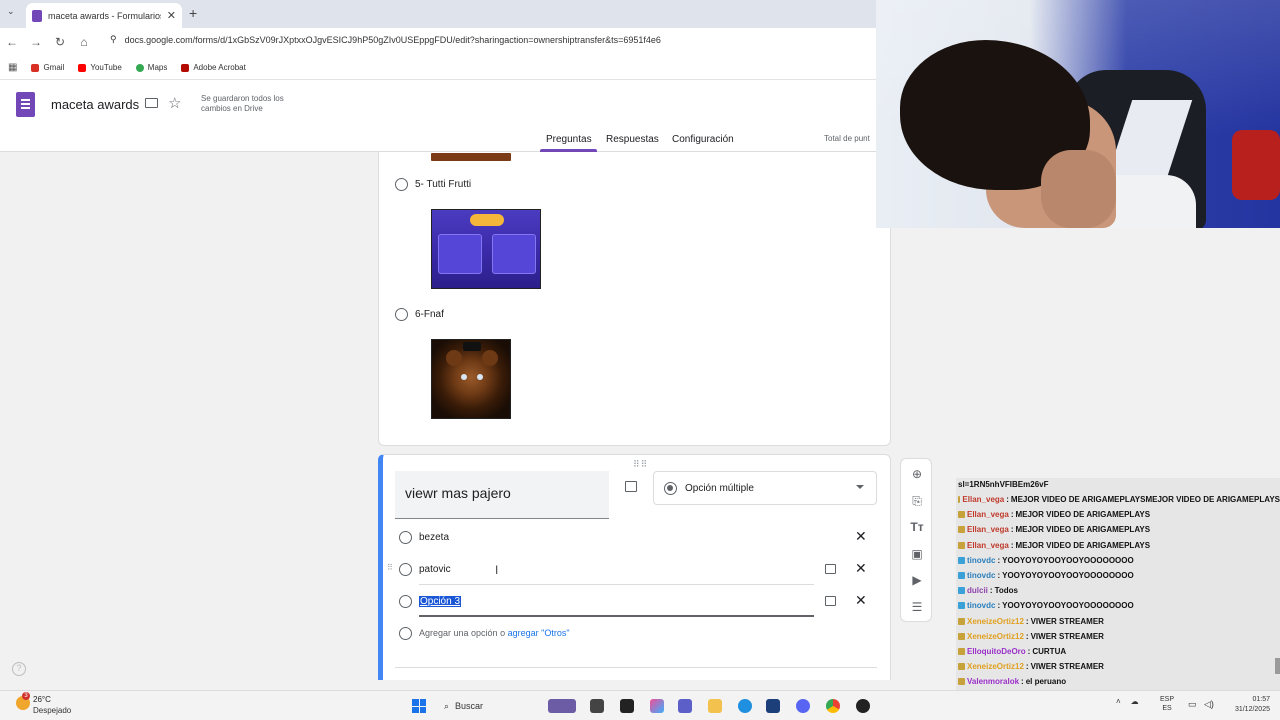 The height and width of the screenshot is (720, 1280). What do you see at coordinates (703, 139) in the screenshot?
I see `tab-configuracion: Configuración` at bounding box center [703, 139].